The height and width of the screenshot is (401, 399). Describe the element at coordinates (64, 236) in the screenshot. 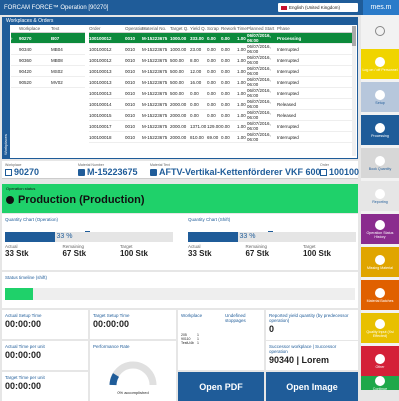

I see `qc-operation-percent: 33 %` at that location.